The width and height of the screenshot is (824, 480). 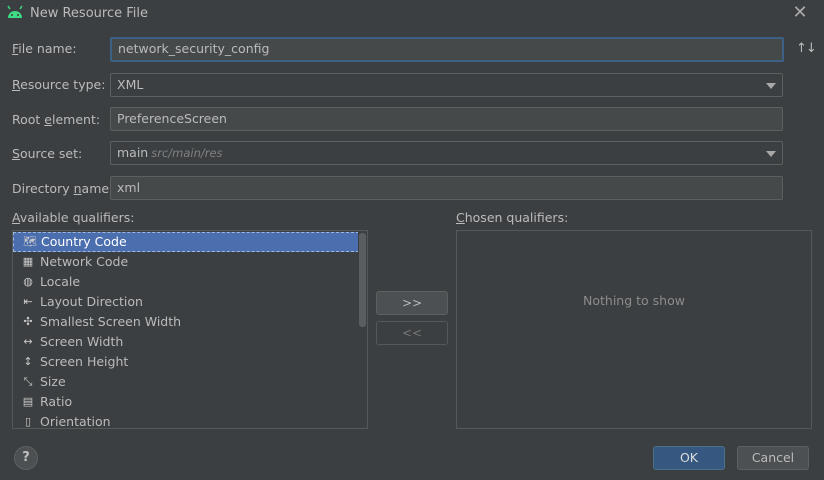 What do you see at coordinates (446, 85) in the screenshot?
I see `resource-type-dropdown: XML` at bounding box center [446, 85].